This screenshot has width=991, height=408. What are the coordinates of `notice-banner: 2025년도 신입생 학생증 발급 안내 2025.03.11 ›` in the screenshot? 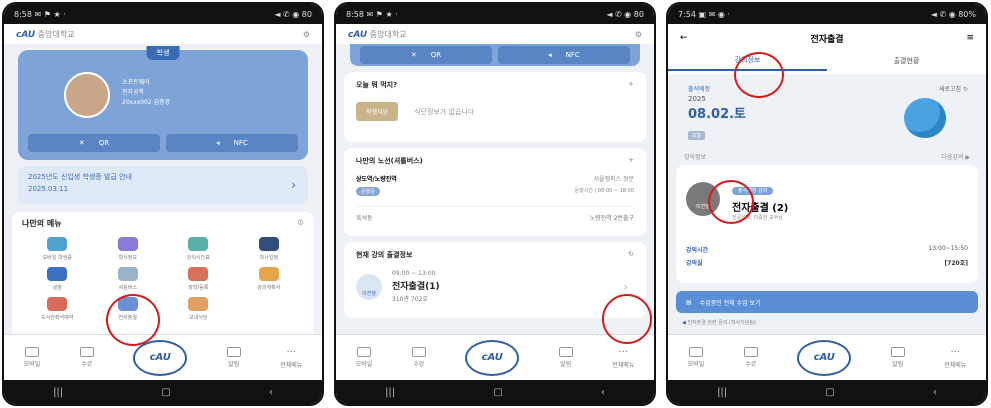 It's located at (163, 185).